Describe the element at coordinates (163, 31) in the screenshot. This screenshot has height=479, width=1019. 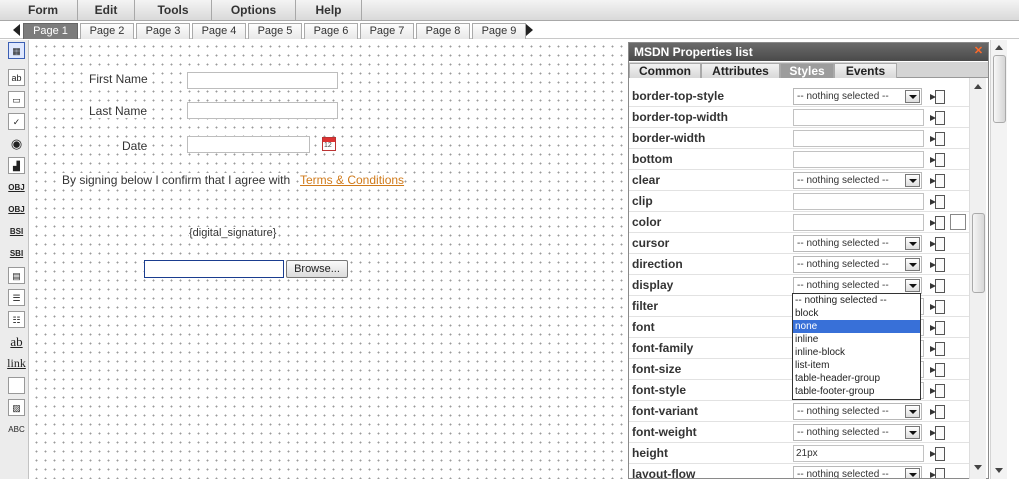
I see `tab-page-3: Page 3` at that location.